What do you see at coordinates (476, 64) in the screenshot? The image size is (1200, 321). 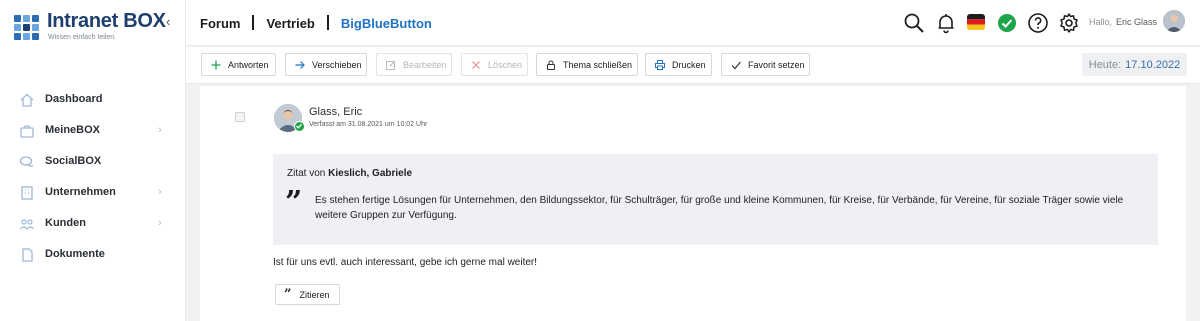 I see `close-icon` at bounding box center [476, 64].